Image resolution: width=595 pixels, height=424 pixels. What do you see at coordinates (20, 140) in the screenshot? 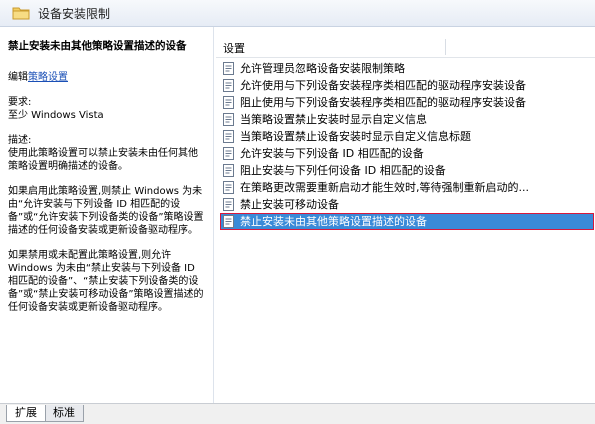
I see `description-label: 描述:` at bounding box center [20, 140].